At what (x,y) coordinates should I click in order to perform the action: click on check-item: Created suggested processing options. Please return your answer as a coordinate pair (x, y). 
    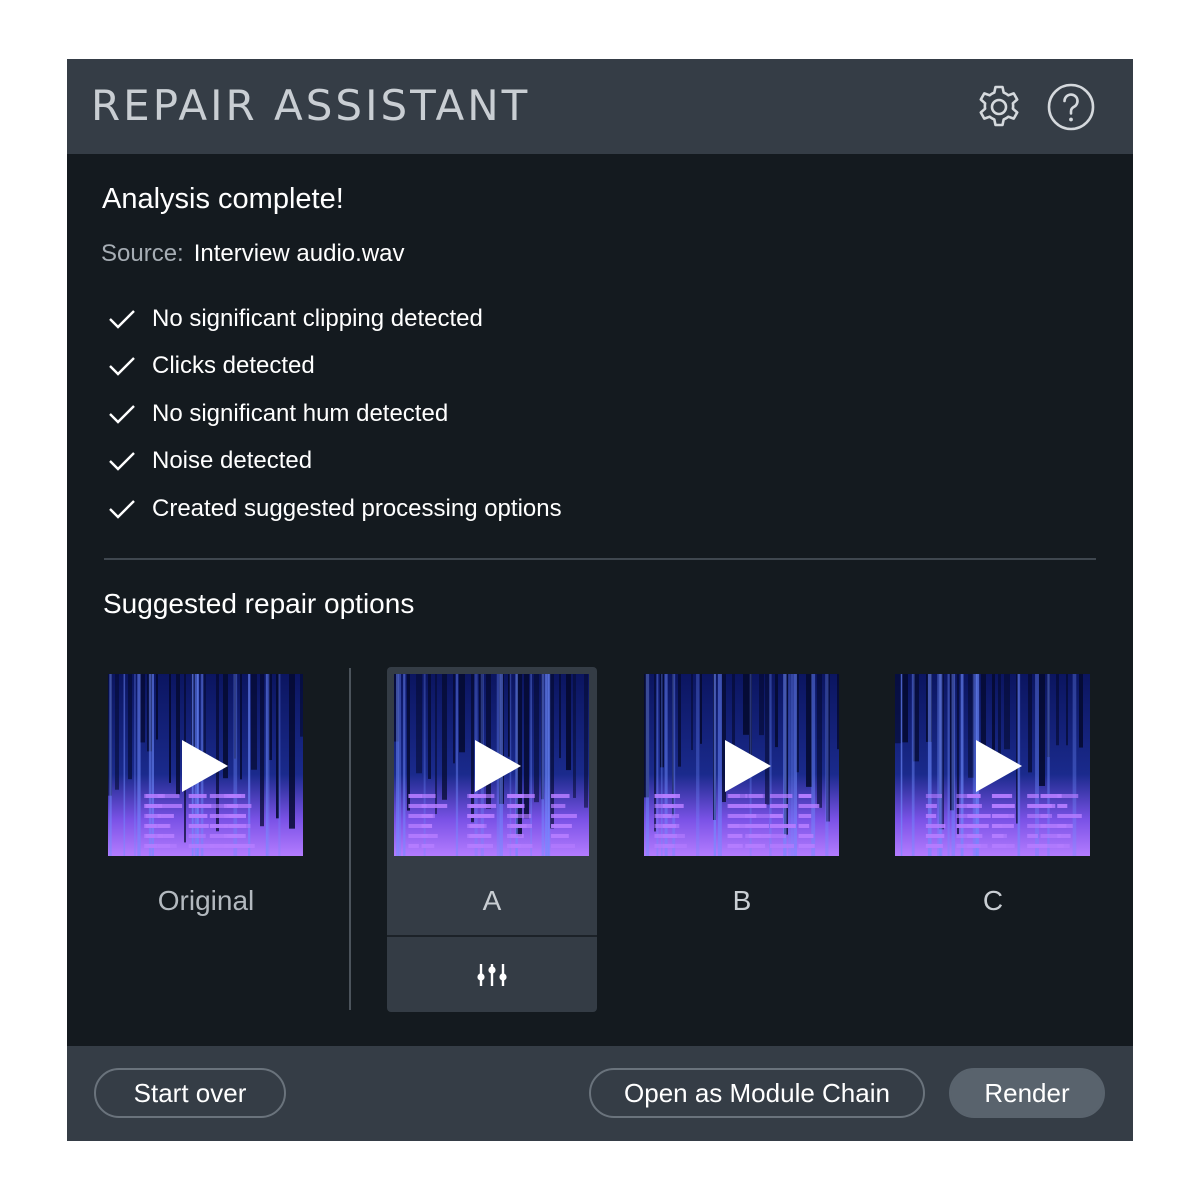
    Looking at the image, I should click on (334, 509).